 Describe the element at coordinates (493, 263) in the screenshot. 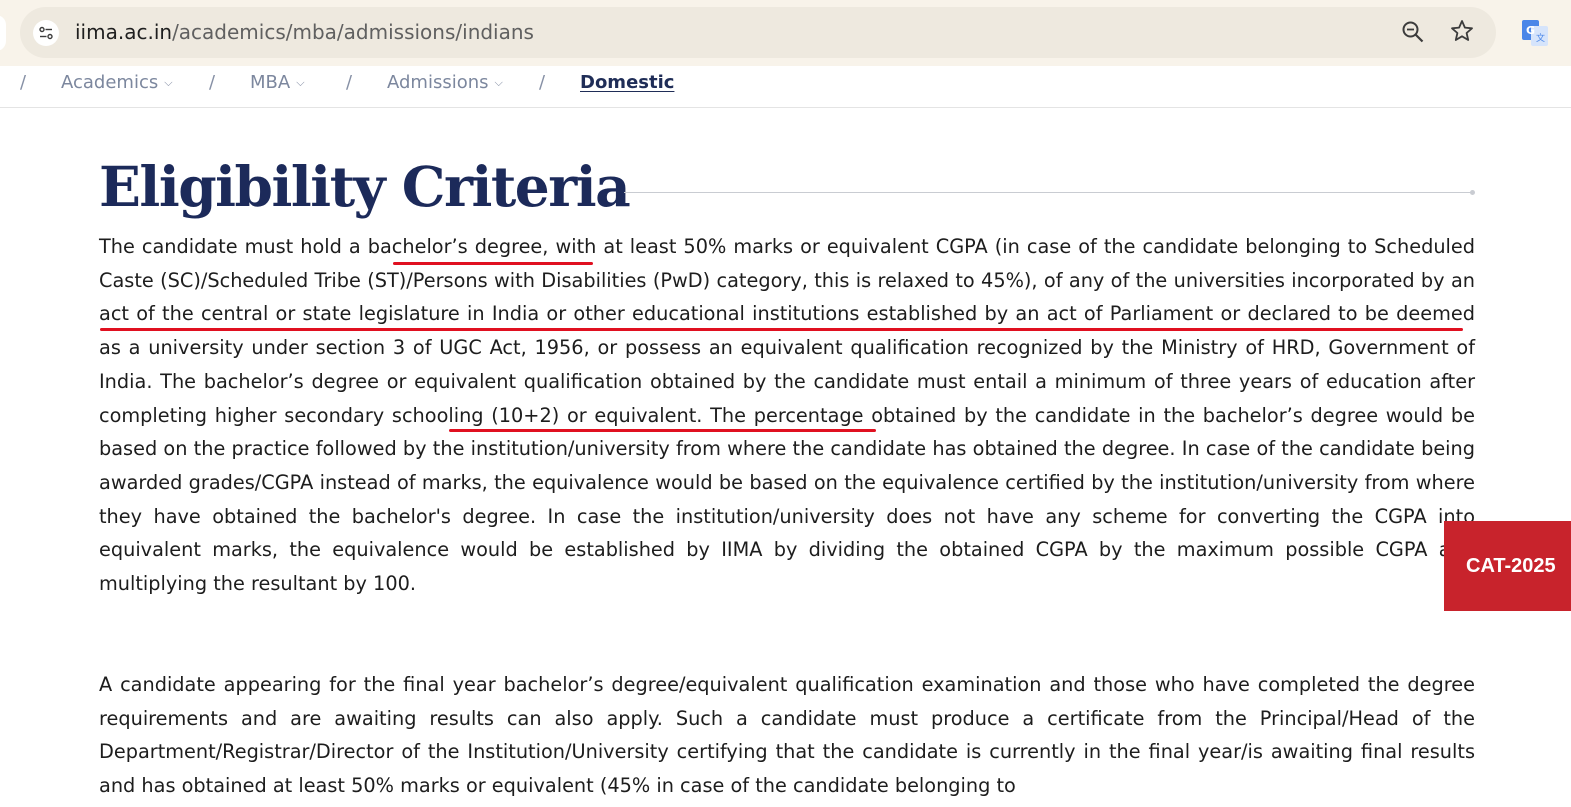

I see `annotation-underline-bachelors-degree` at that location.